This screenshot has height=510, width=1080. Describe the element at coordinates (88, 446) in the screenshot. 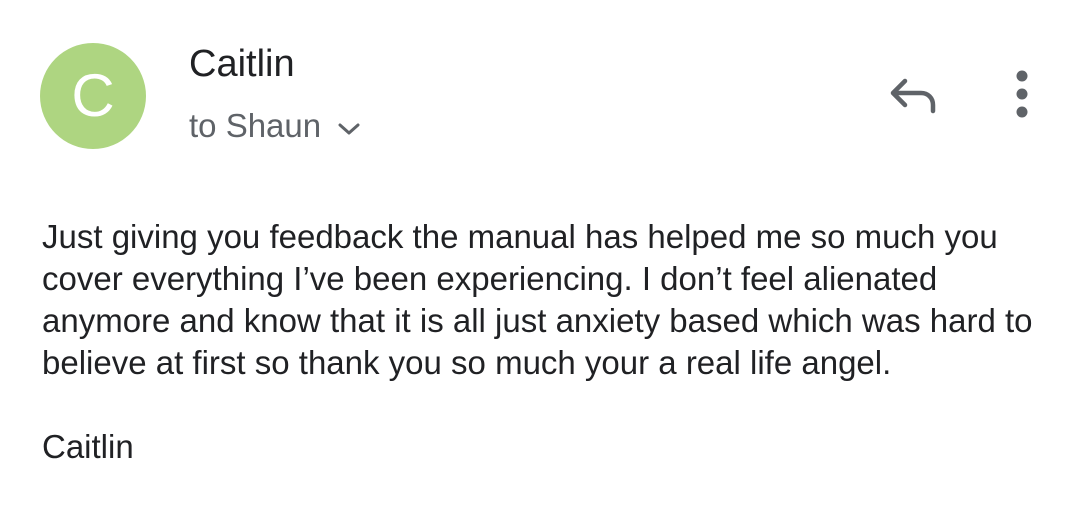

I see `message-signature: Caitlin` at that location.